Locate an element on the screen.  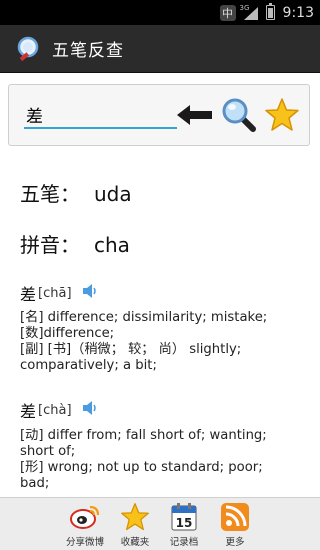
favorites-button: 收藏夹 is located at coordinates (135, 525).